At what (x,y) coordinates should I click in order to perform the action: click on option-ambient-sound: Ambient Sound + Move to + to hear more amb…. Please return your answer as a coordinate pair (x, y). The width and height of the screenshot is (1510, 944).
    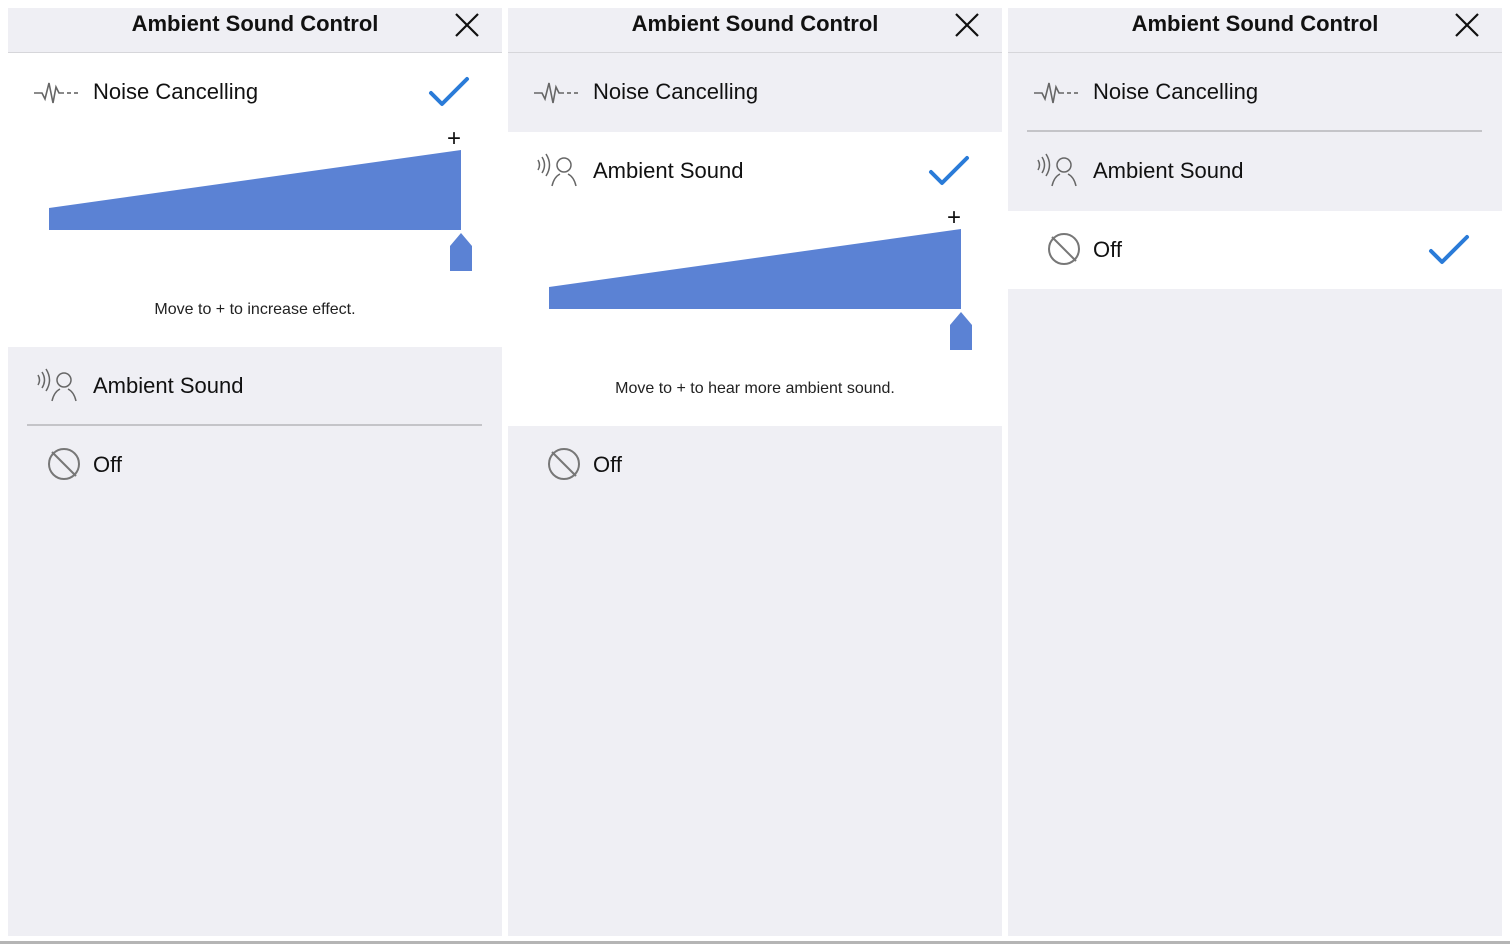
    Looking at the image, I should click on (755, 279).